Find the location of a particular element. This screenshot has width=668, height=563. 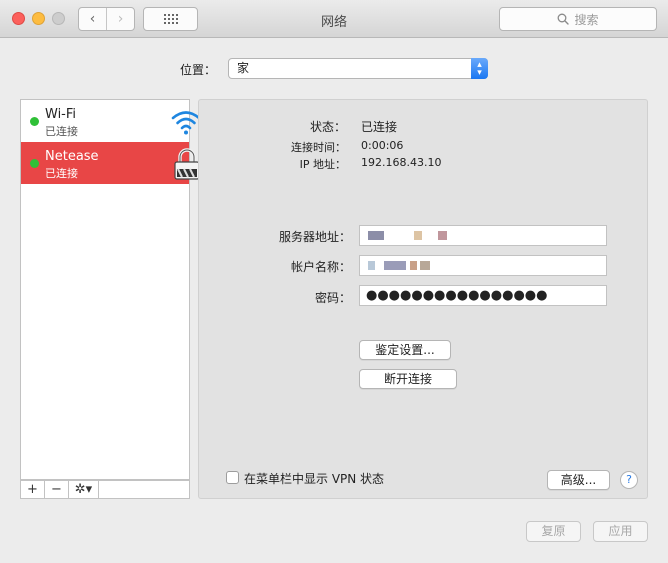

add-service-button: + is located at coordinates (33, 489).